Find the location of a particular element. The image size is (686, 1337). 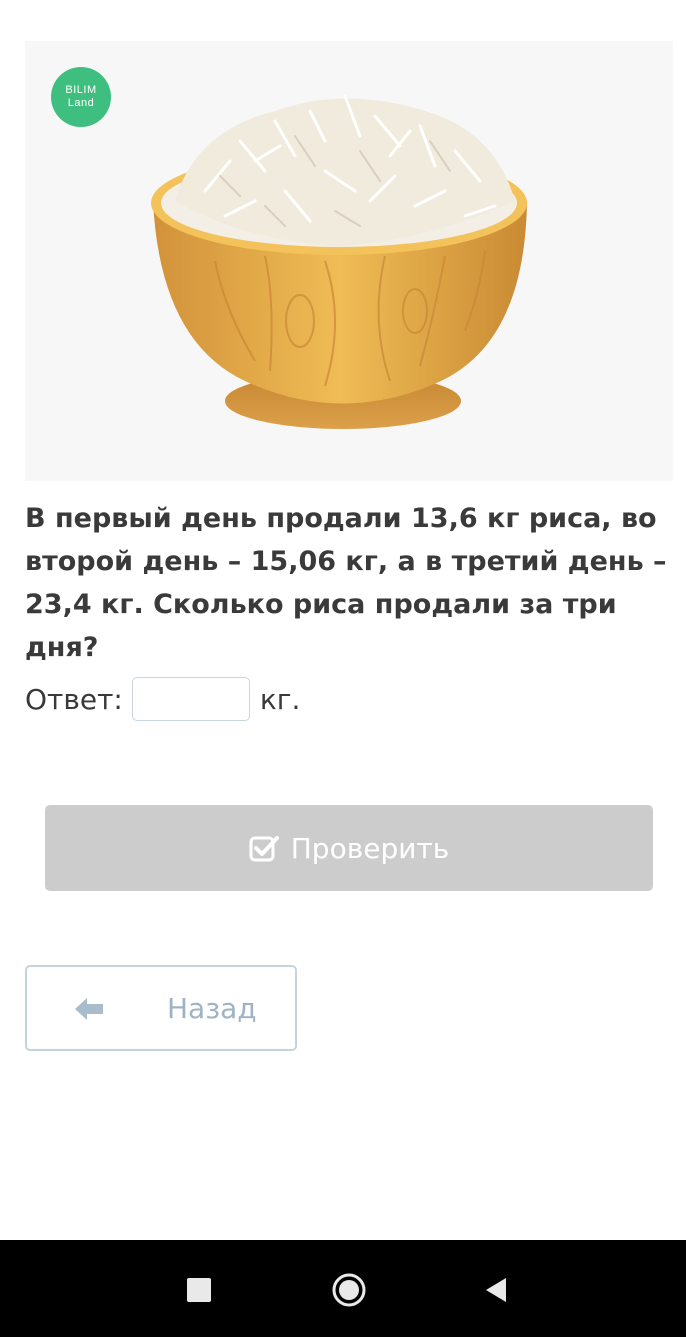

triangle-back-icon is located at coordinates (496, 1290).